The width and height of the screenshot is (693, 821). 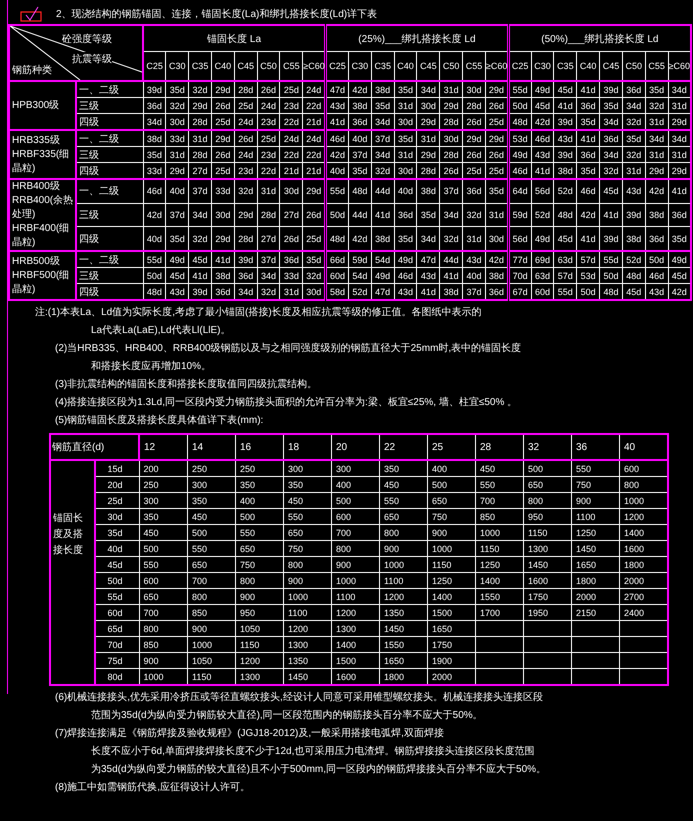 What do you see at coordinates (87, 39) in the screenshot?
I see `header-label: 砼强度等级` at bounding box center [87, 39].